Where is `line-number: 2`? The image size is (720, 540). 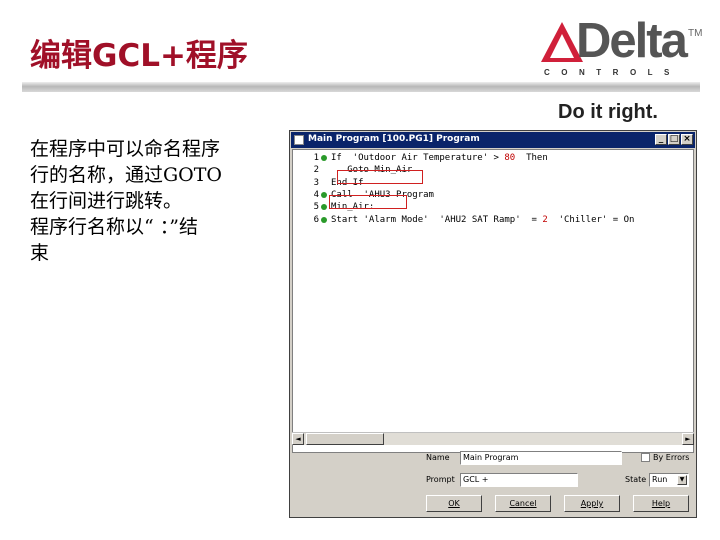
line-number: 2 is located at coordinates (316, 170).